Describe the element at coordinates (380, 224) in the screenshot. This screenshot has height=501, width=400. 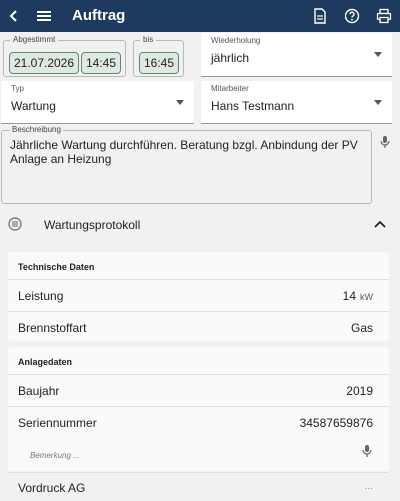
I see `chevron-up-icon` at that location.